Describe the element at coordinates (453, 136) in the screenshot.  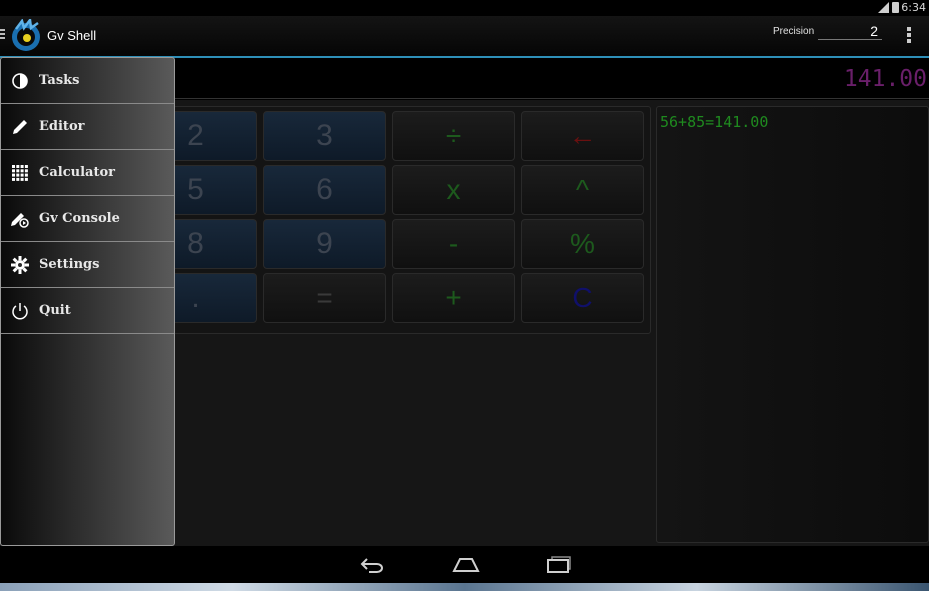
I see `key-divide: ÷` at that location.